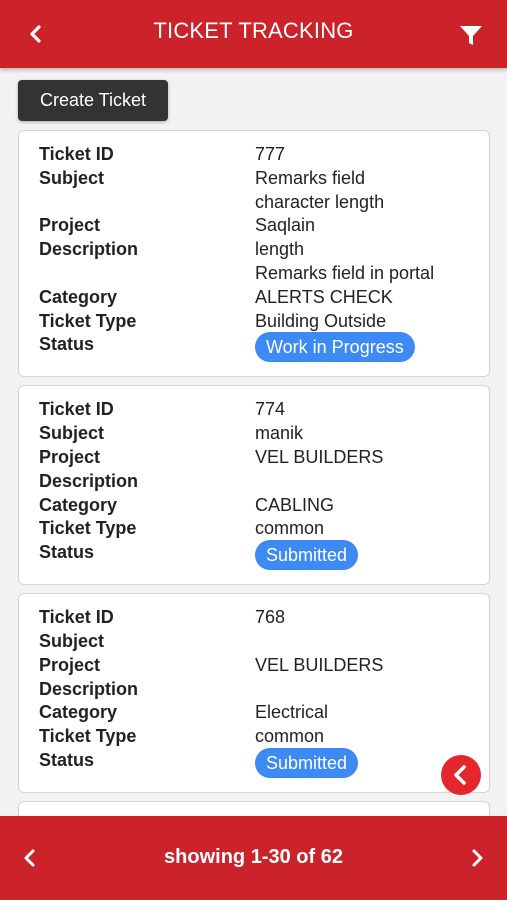  What do you see at coordinates (93, 100) in the screenshot?
I see `create-ticket-button: Create Ticket` at bounding box center [93, 100].